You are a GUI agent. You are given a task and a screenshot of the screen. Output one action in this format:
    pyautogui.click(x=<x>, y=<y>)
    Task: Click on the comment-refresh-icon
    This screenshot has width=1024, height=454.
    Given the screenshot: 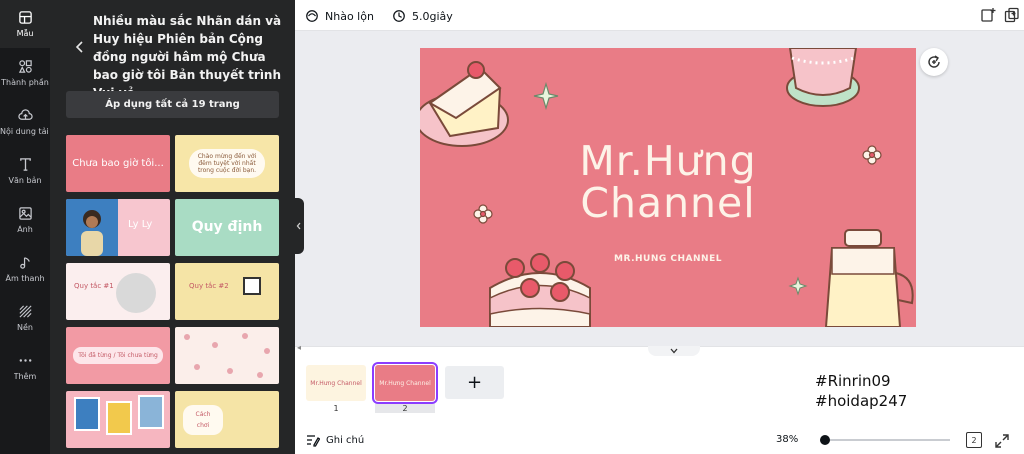 What is the action you would take?
    pyautogui.click(x=934, y=61)
    